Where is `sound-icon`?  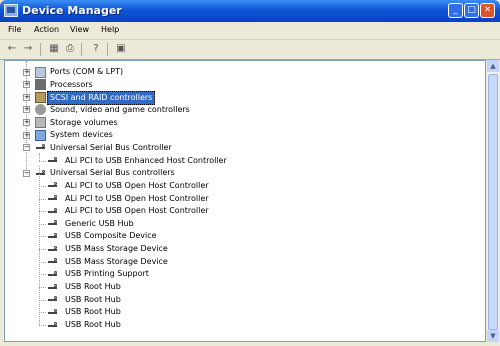
sound-icon is located at coordinates (40, 110).